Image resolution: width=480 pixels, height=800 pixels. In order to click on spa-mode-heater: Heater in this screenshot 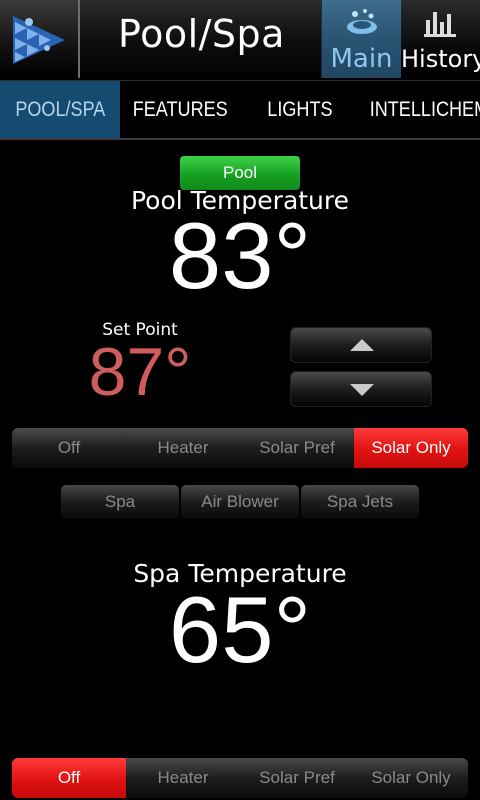, I will do `click(183, 778)`.